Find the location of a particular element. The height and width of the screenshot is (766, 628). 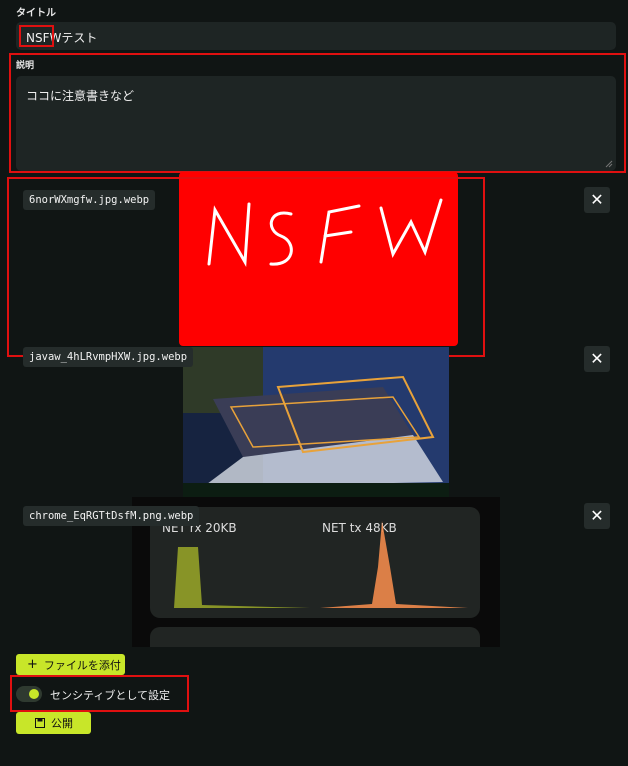

description-label: 説明 is located at coordinates (25, 66).